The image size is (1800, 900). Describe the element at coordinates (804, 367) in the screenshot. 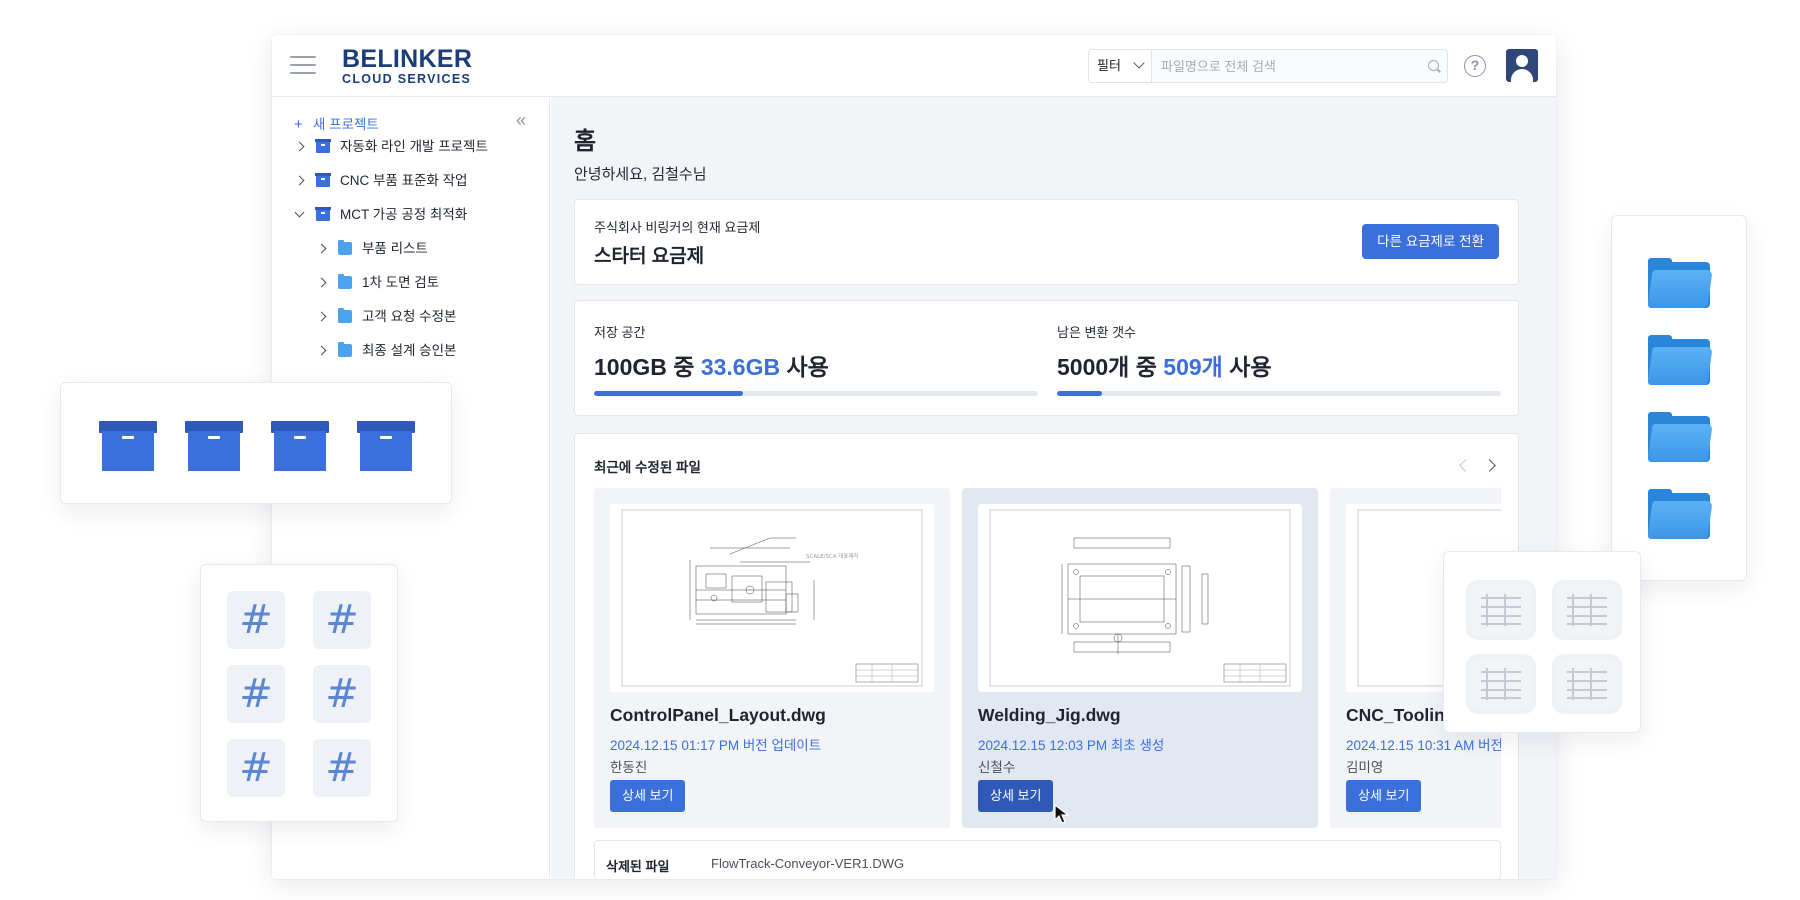

I see `storage-suffix: 사용` at that location.